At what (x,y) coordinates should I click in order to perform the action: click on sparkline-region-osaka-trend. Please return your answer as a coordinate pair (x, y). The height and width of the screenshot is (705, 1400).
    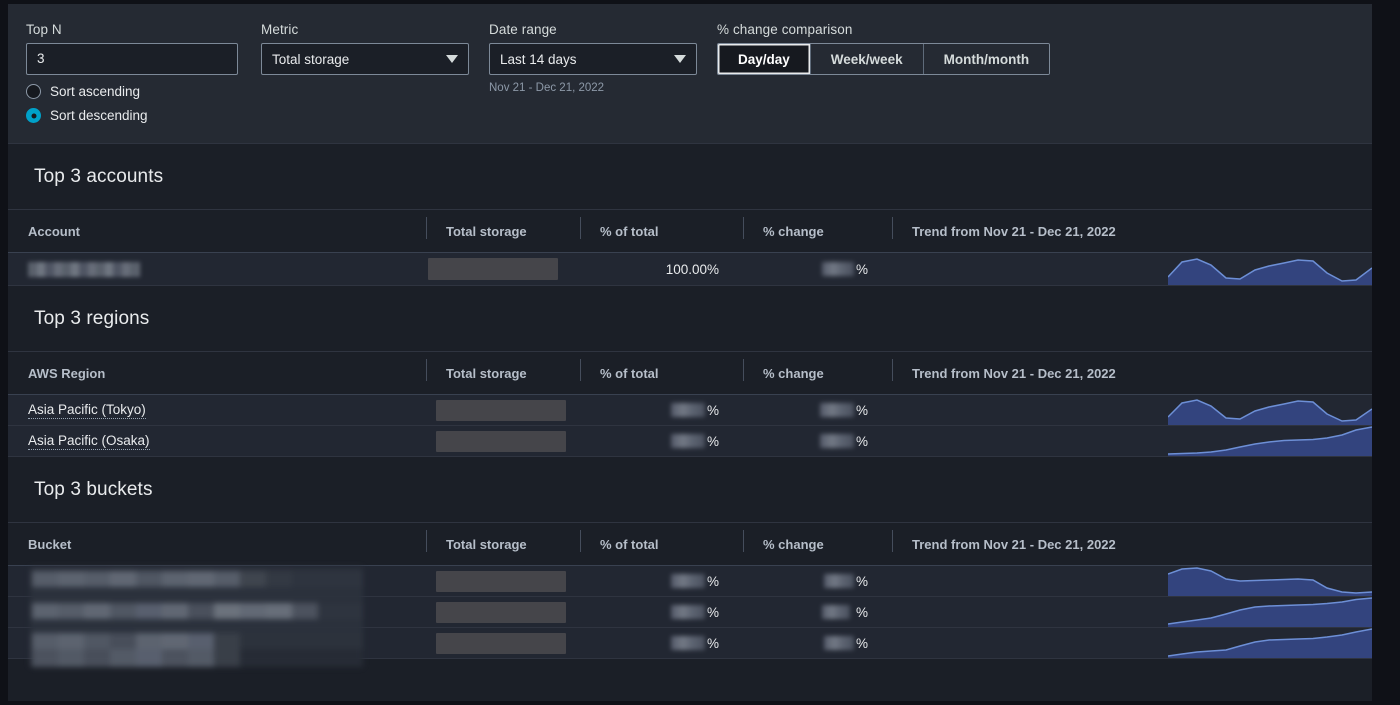
    Looking at the image, I should click on (1270, 441).